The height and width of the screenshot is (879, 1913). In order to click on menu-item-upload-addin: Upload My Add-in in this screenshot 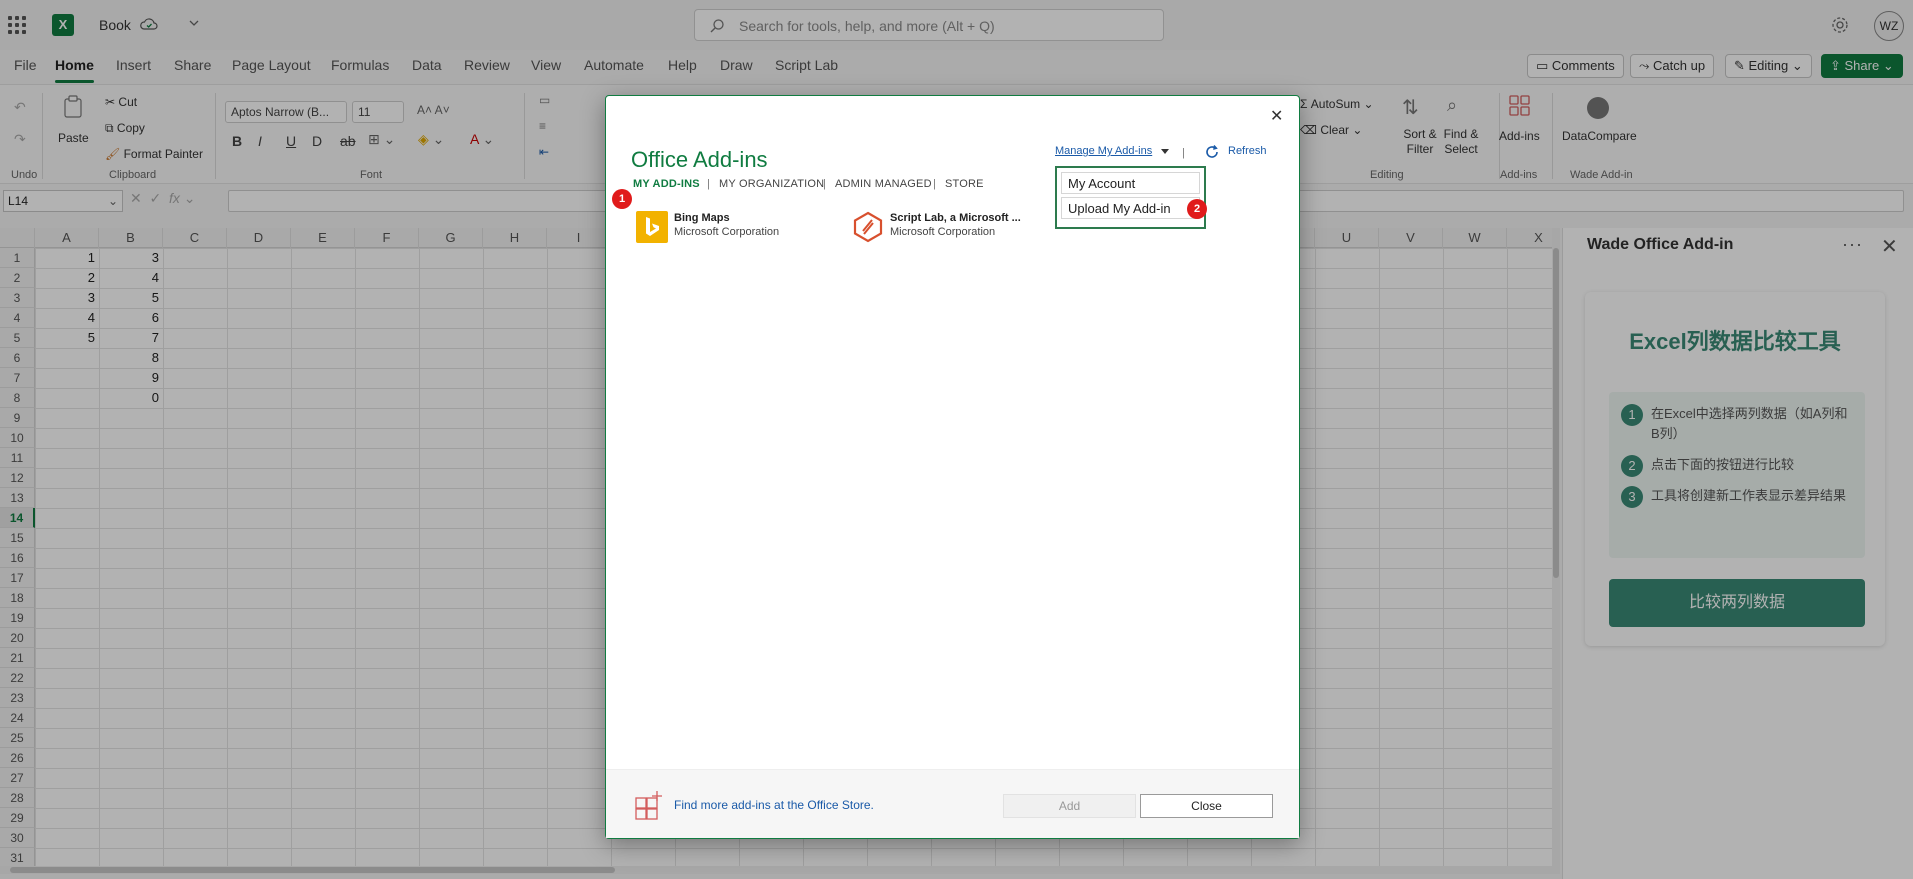, I will do `click(1130, 208)`.